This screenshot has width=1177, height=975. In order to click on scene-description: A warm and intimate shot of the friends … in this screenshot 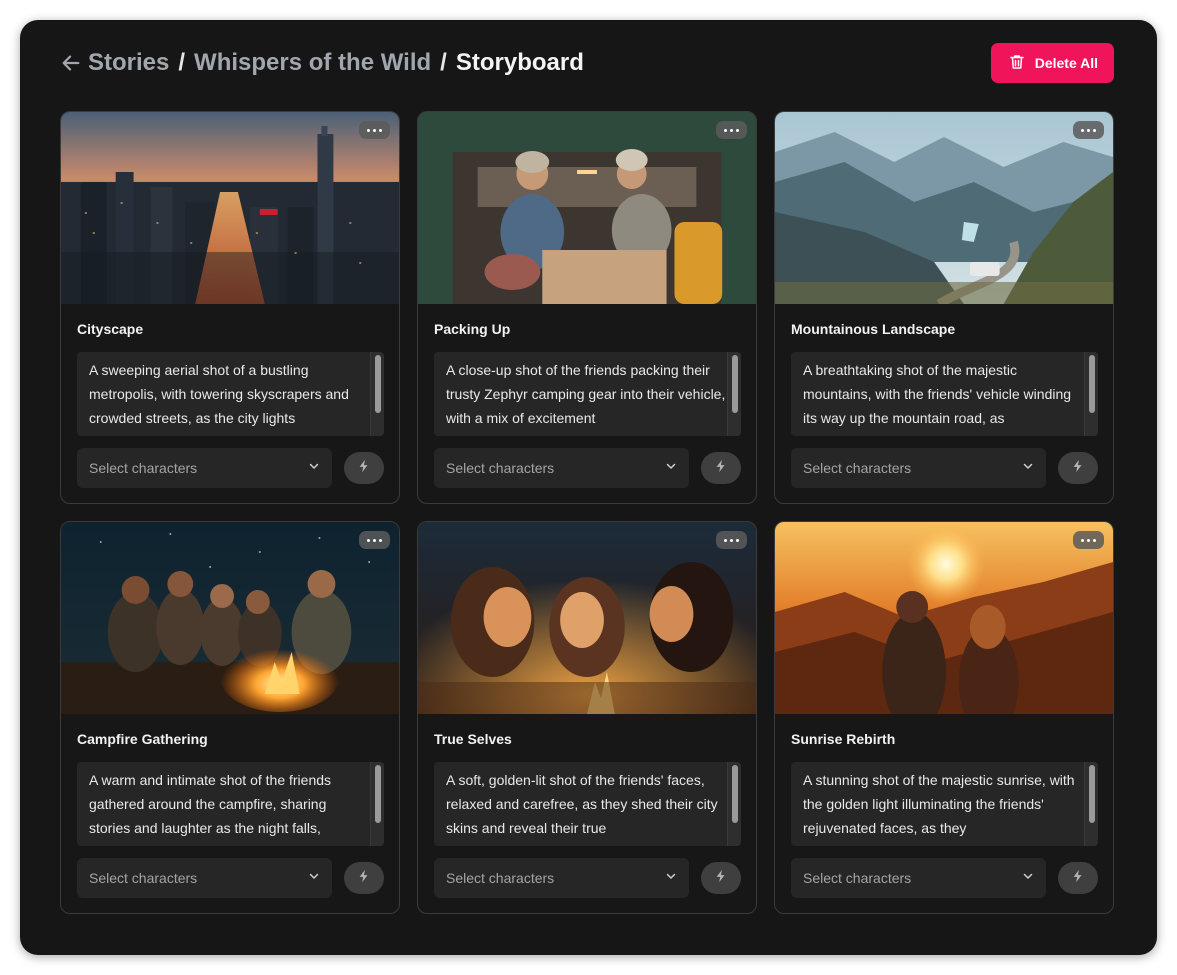, I will do `click(230, 804)`.